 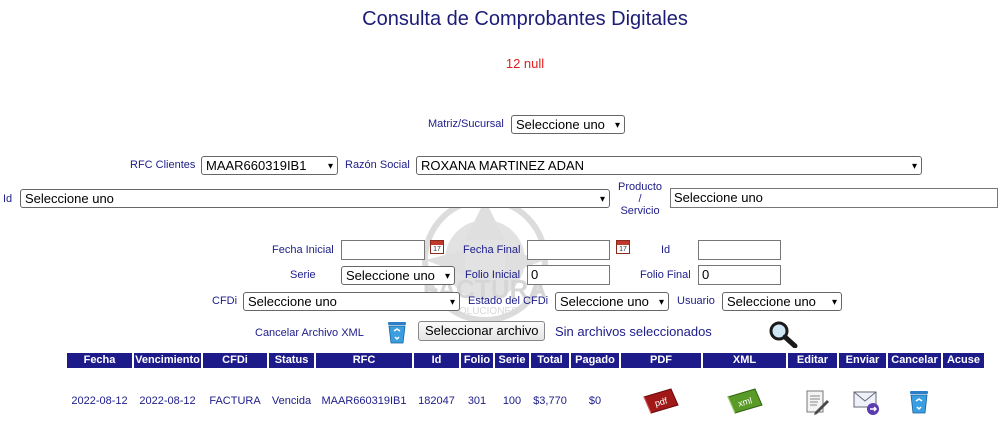 What do you see at coordinates (225, 301) in the screenshot?
I see `cfdi-label: CFDi` at bounding box center [225, 301].